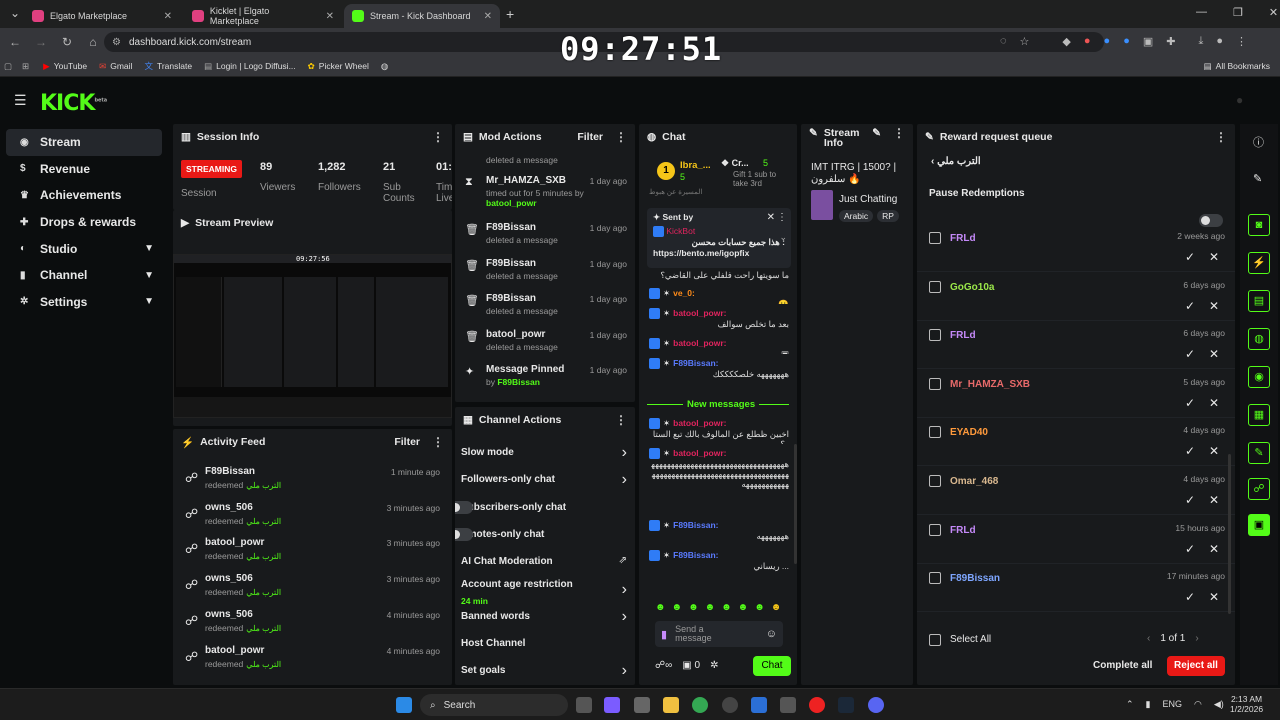 Image resolution: width=1280 pixels, height=720 pixels. Describe the element at coordinates (700, 705) in the screenshot. I see `chrome-icon` at that location.